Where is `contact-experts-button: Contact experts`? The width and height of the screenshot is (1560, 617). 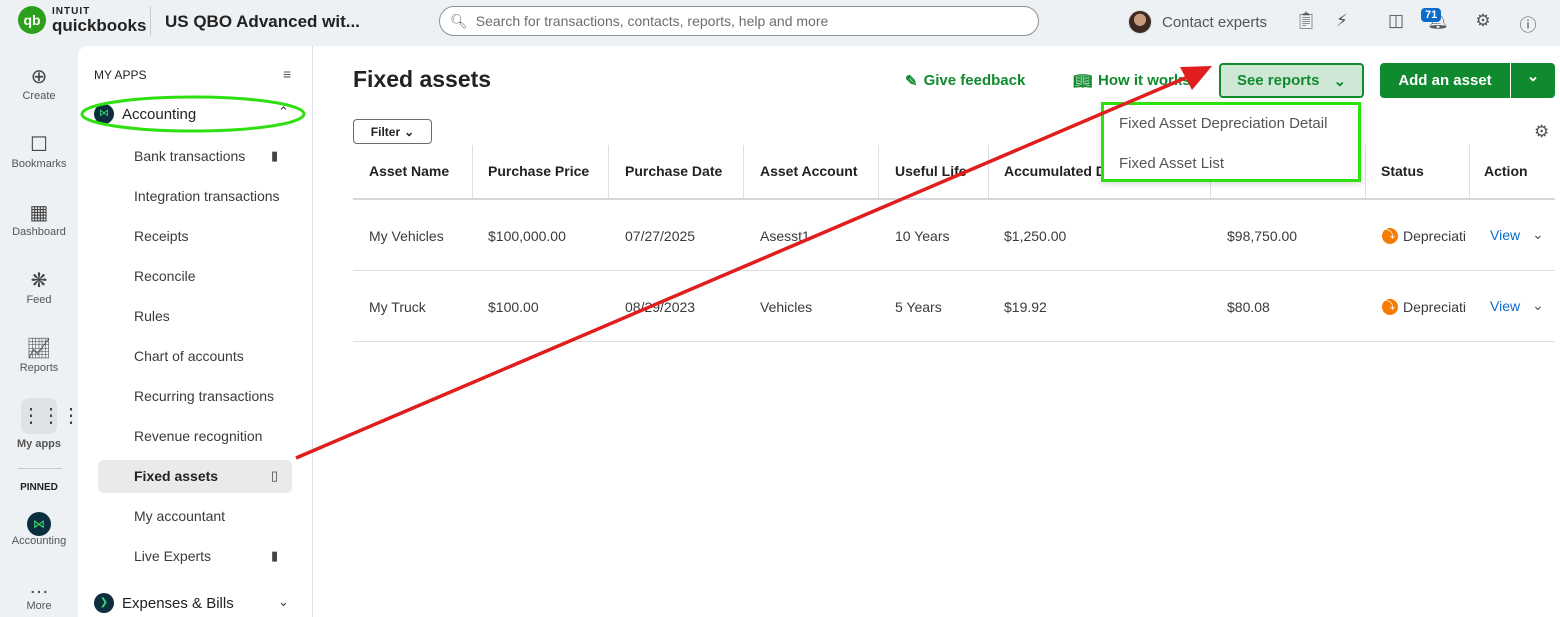 contact-experts-button: Contact experts is located at coordinates (1197, 22).